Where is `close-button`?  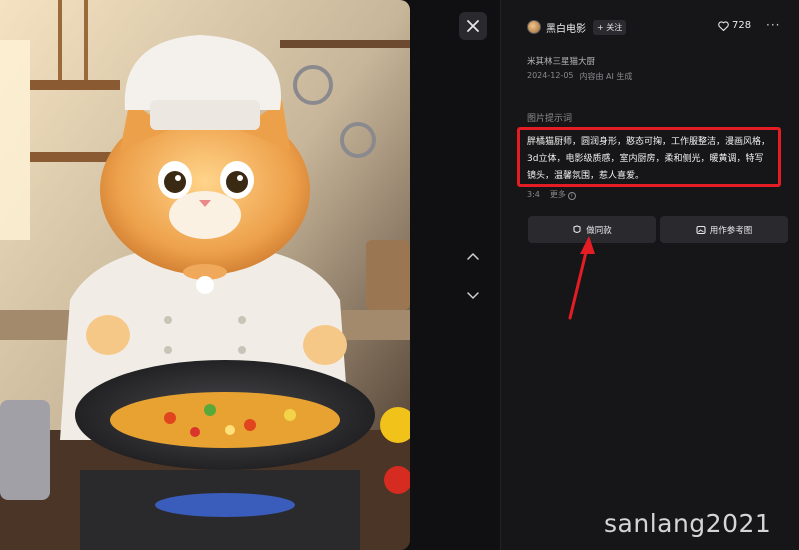 close-button is located at coordinates (473, 26).